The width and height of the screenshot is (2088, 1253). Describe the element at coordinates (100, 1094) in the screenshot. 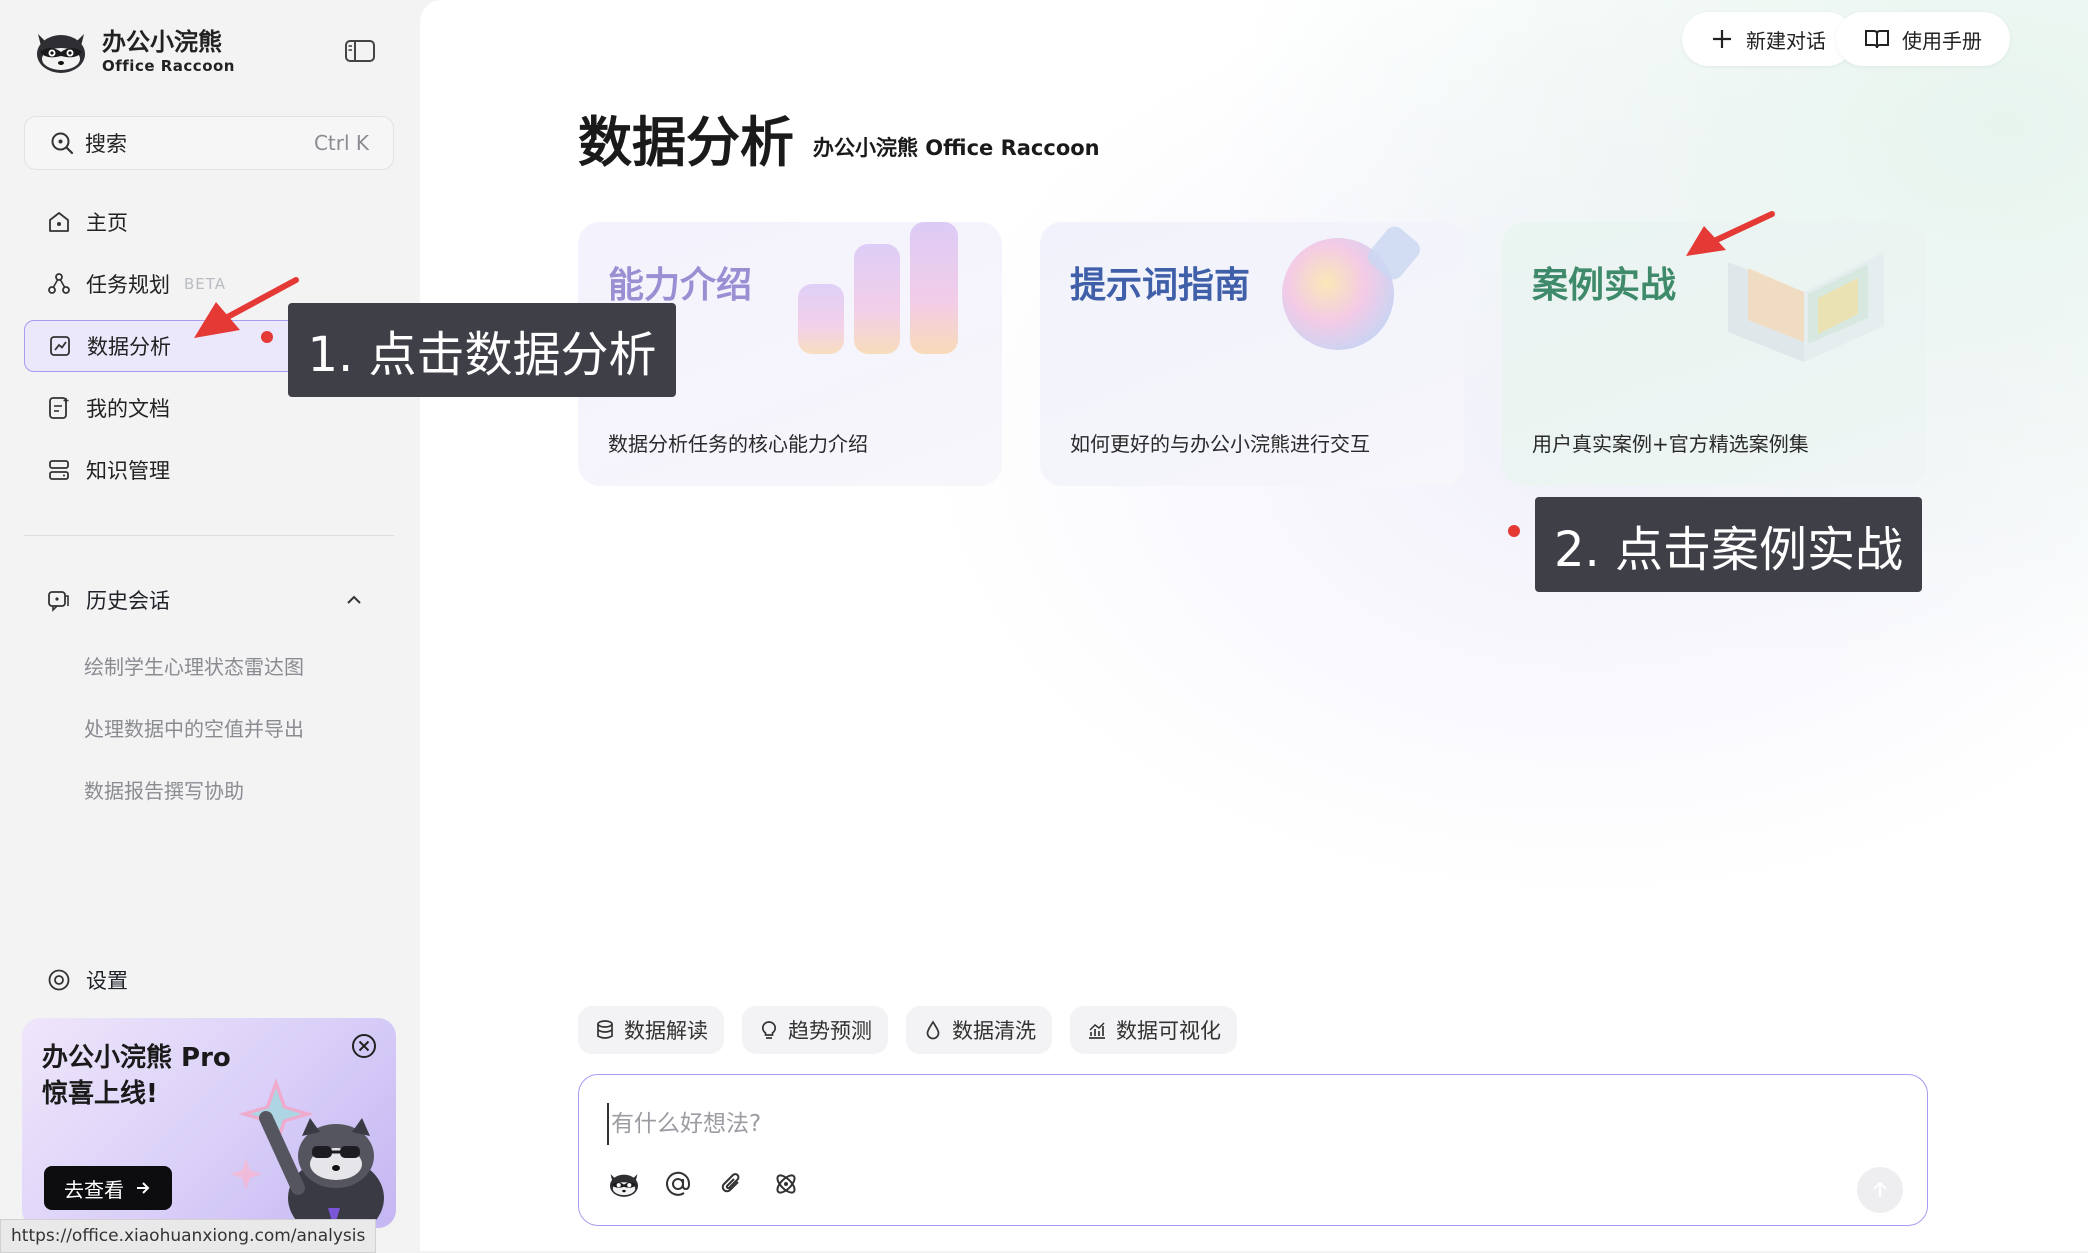

I see `promo-title-line2: 惊喜上线!` at that location.